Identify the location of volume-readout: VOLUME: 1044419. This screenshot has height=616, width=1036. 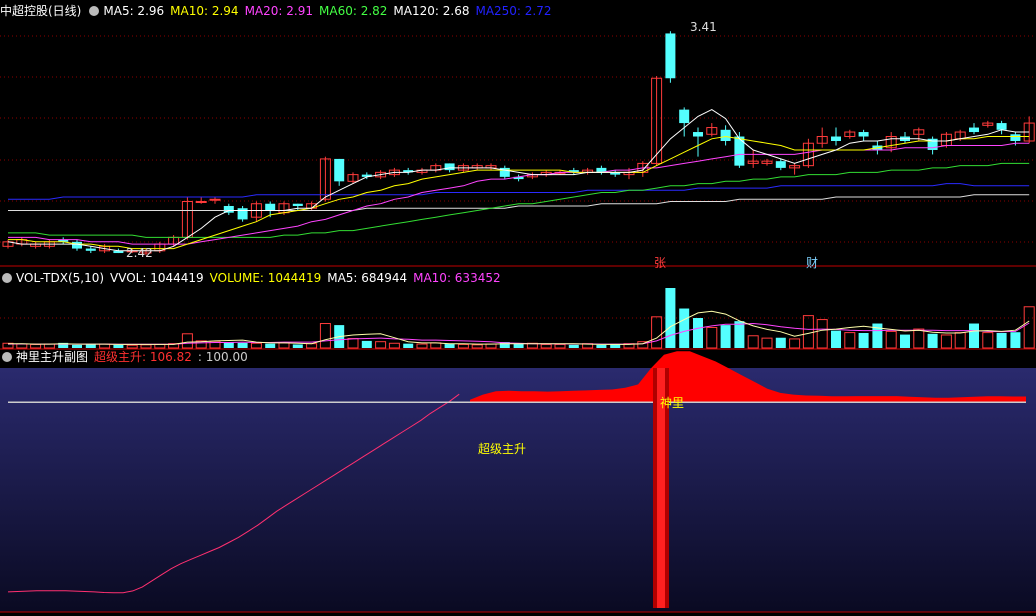
(265, 278).